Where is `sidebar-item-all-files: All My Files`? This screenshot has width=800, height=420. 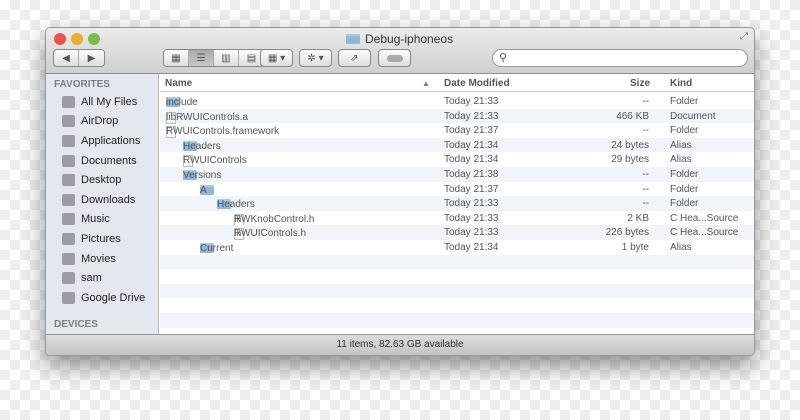
sidebar-item-all-files: All My Files is located at coordinates (102, 102).